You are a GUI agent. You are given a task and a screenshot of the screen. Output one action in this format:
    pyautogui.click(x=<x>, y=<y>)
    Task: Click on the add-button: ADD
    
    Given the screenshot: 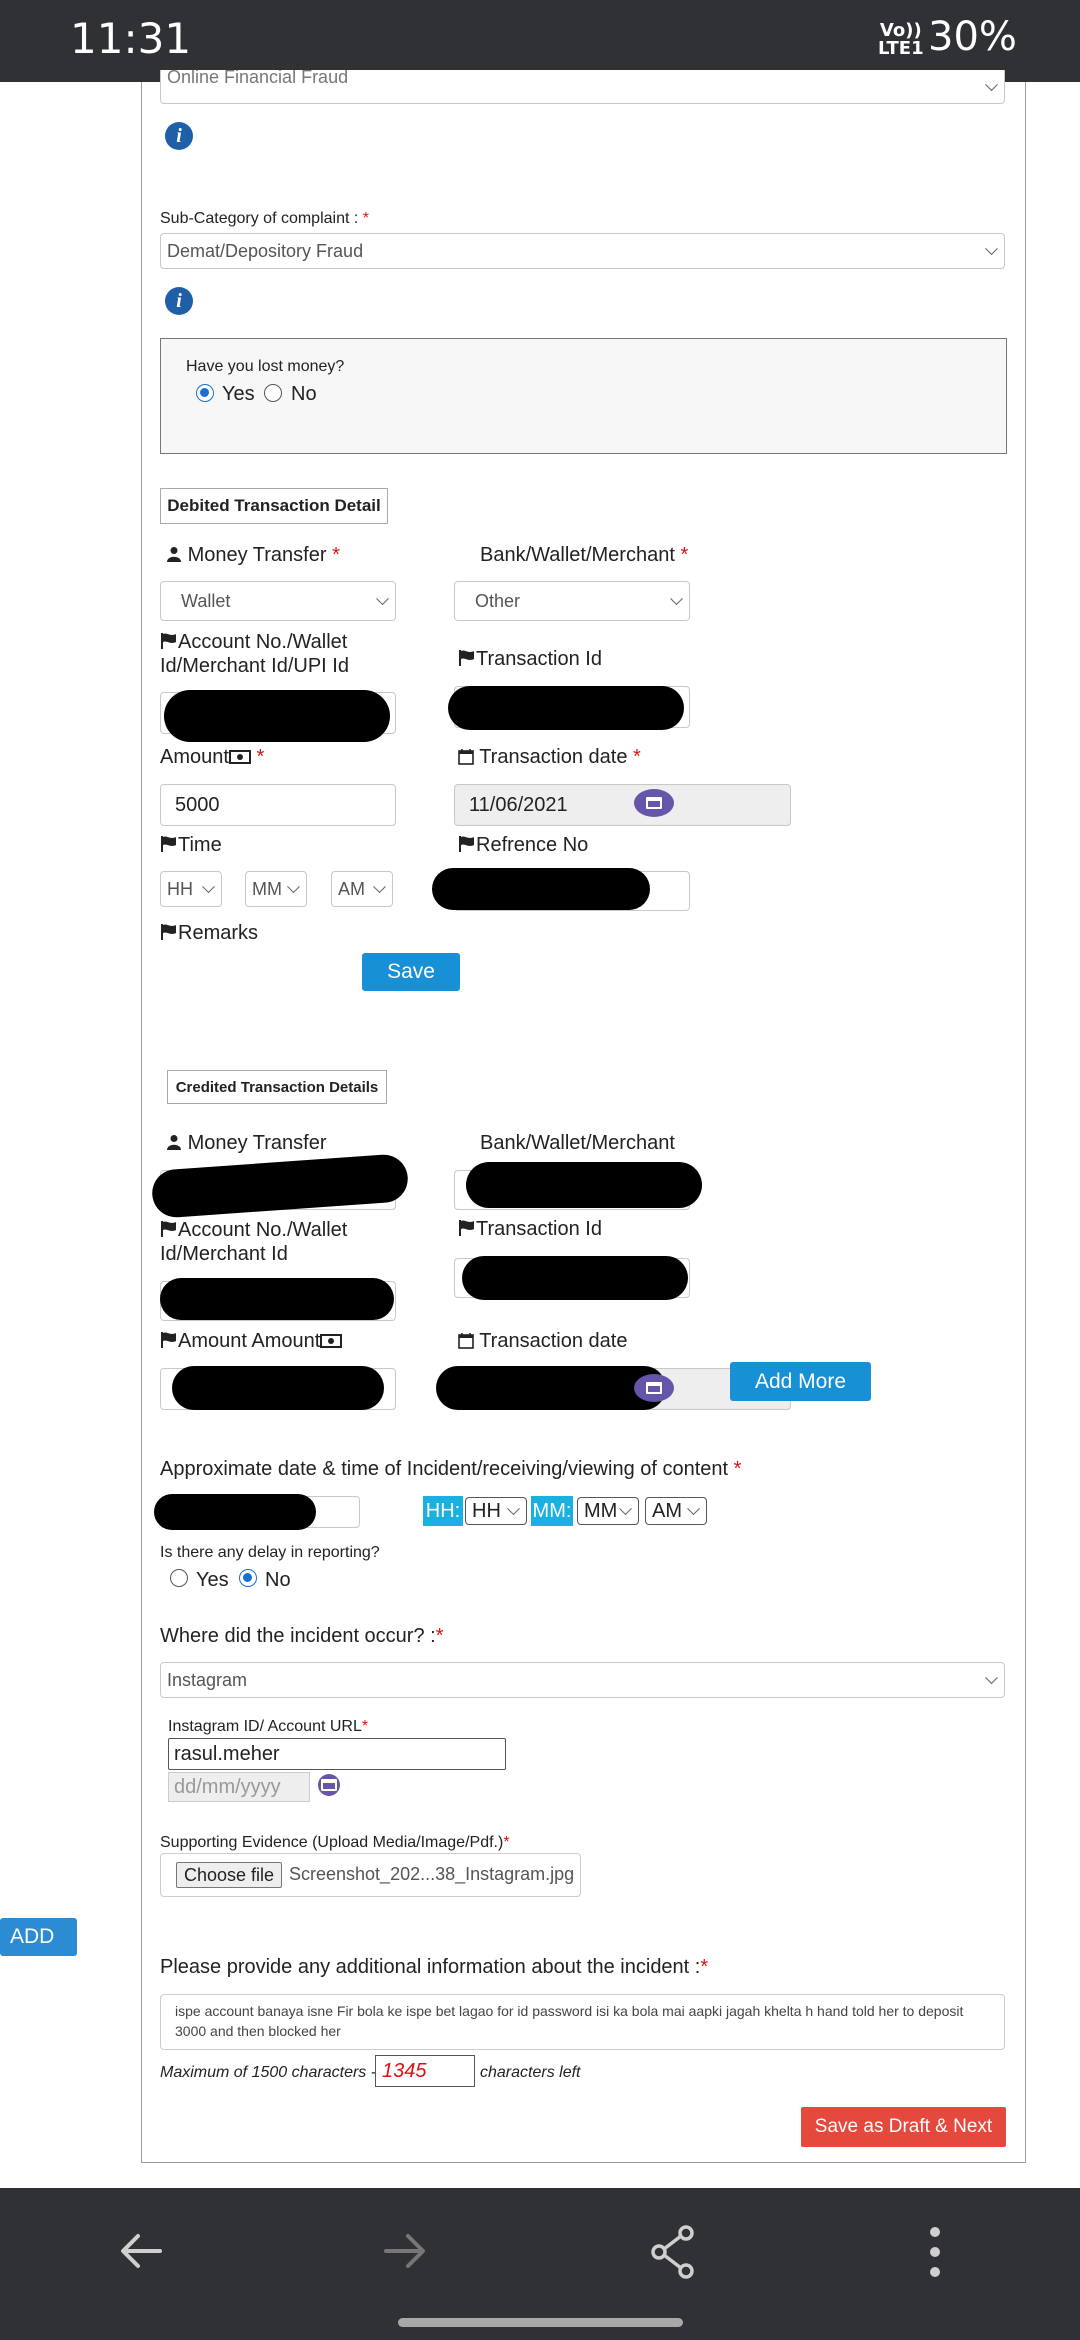 What is the action you would take?
    pyautogui.click(x=38, y=1937)
    